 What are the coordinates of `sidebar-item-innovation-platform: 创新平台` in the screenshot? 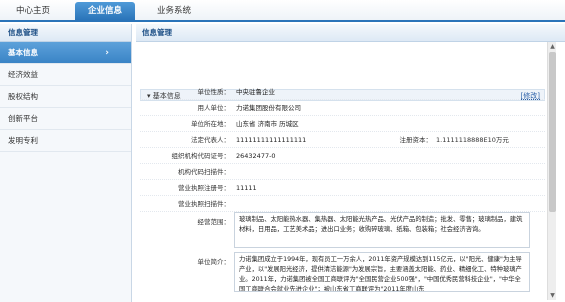 It's located at (65, 119).